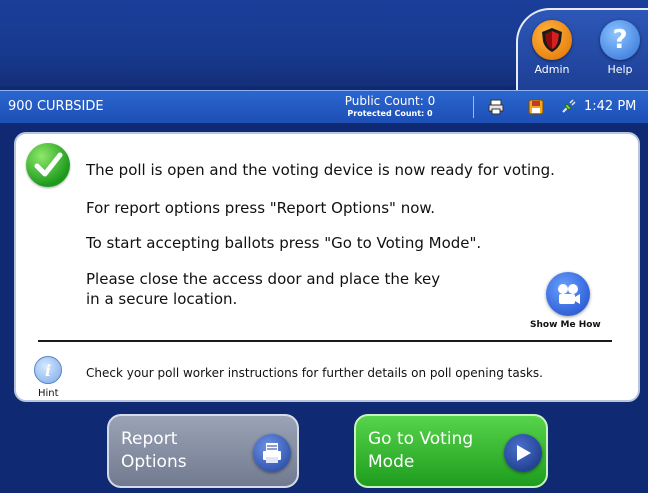 Image resolution: width=648 pixels, height=493 pixels. What do you see at coordinates (451, 451) in the screenshot?
I see `go-to-voting-mode-button: Go to Voting Mode` at bounding box center [451, 451].